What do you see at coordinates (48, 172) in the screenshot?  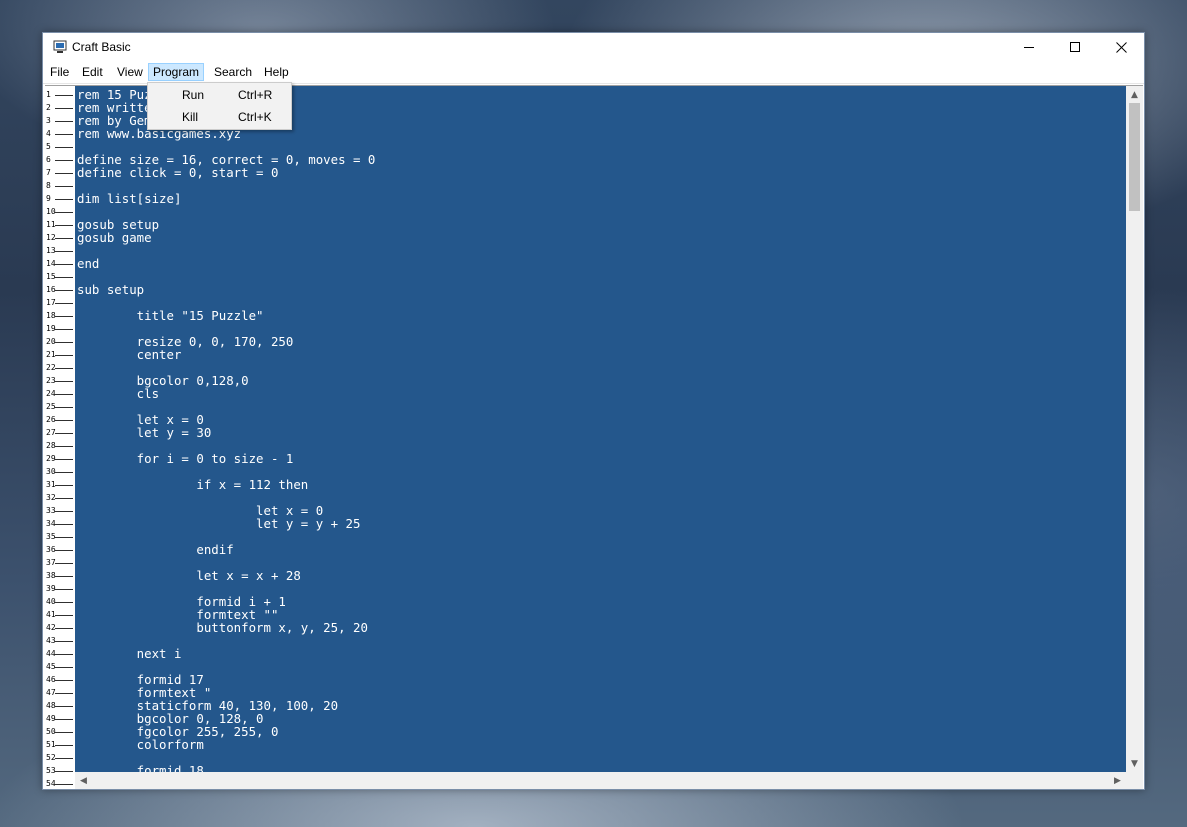 I see `line-number-label: 7` at bounding box center [48, 172].